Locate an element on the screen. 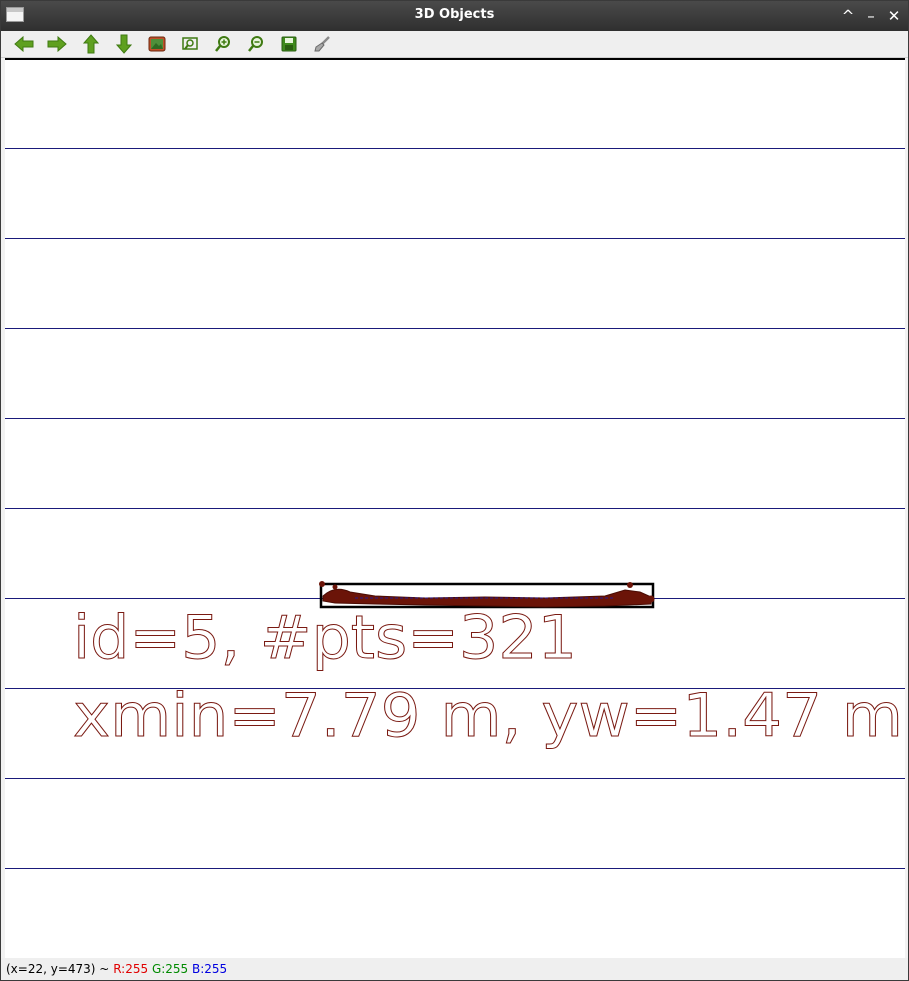 Image resolution: width=909 pixels, height=981 pixels. zoom-in-icon is located at coordinates (222, 44).